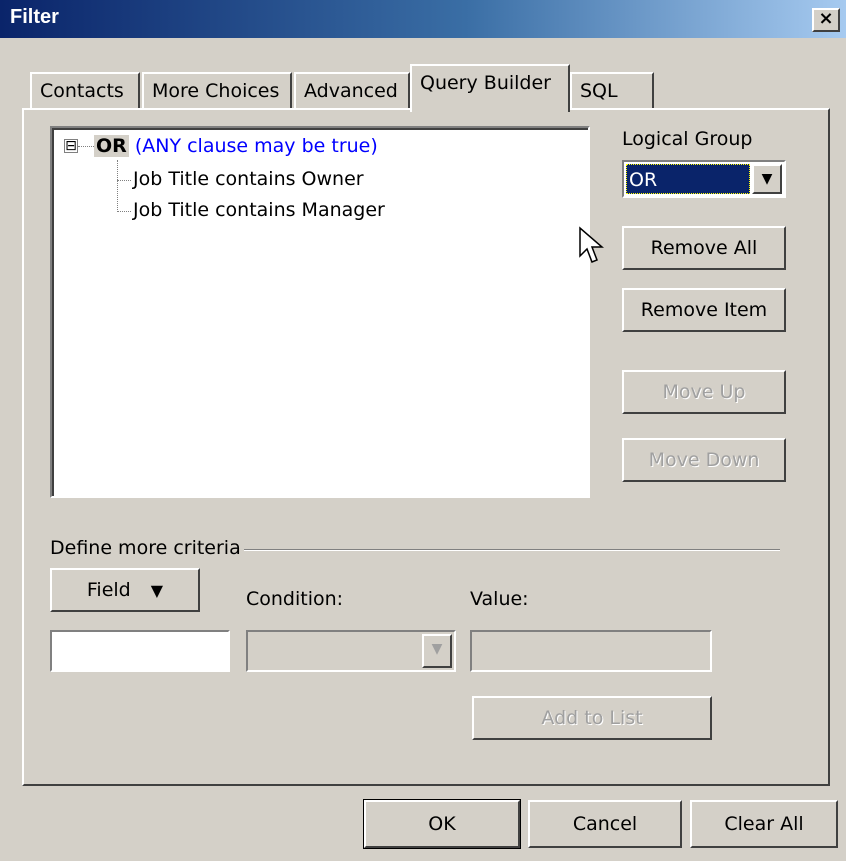 This screenshot has width=846, height=861. Describe the element at coordinates (499, 599) in the screenshot. I see `value-label: Value:` at that location.